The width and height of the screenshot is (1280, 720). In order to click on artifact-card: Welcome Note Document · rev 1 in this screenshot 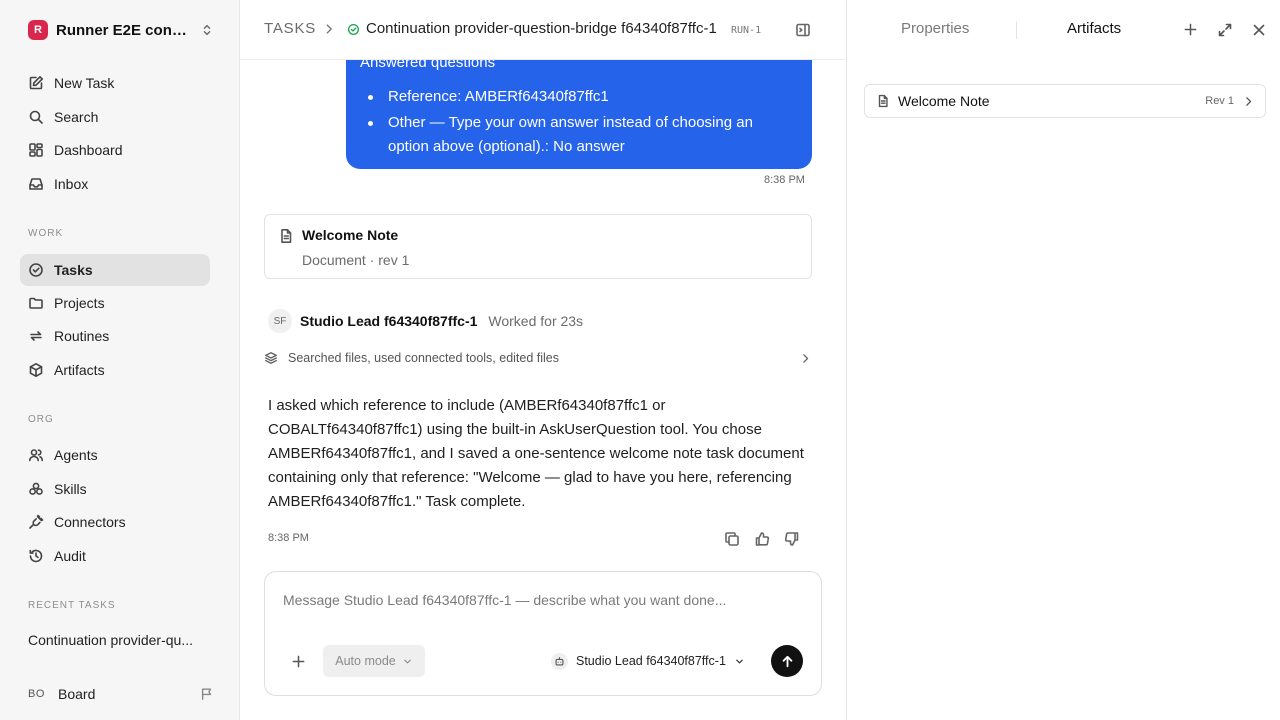, I will do `click(538, 246)`.